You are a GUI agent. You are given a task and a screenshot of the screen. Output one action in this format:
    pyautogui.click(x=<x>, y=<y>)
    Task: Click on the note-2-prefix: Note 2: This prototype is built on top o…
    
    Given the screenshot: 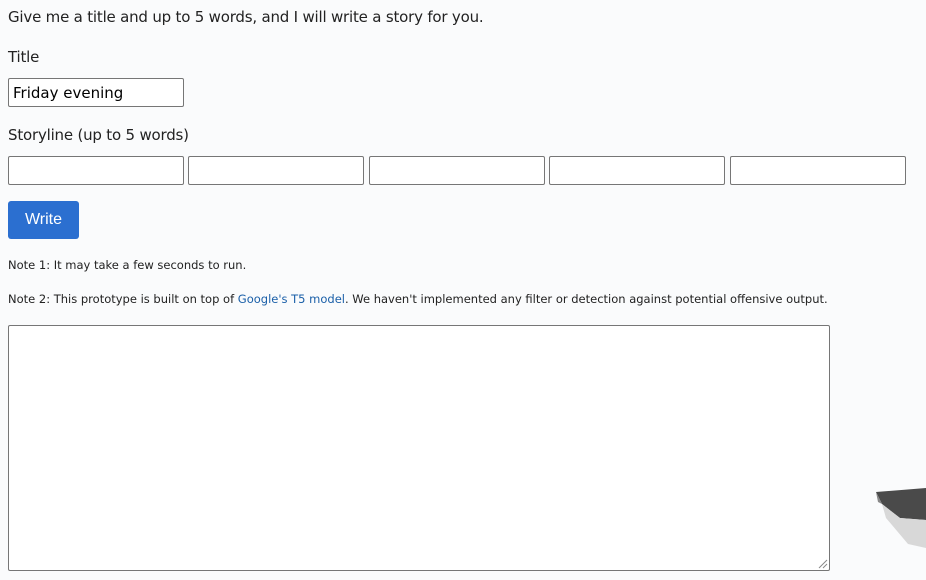 What is the action you would take?
    pyautogui.click(x=123, y=299)
    